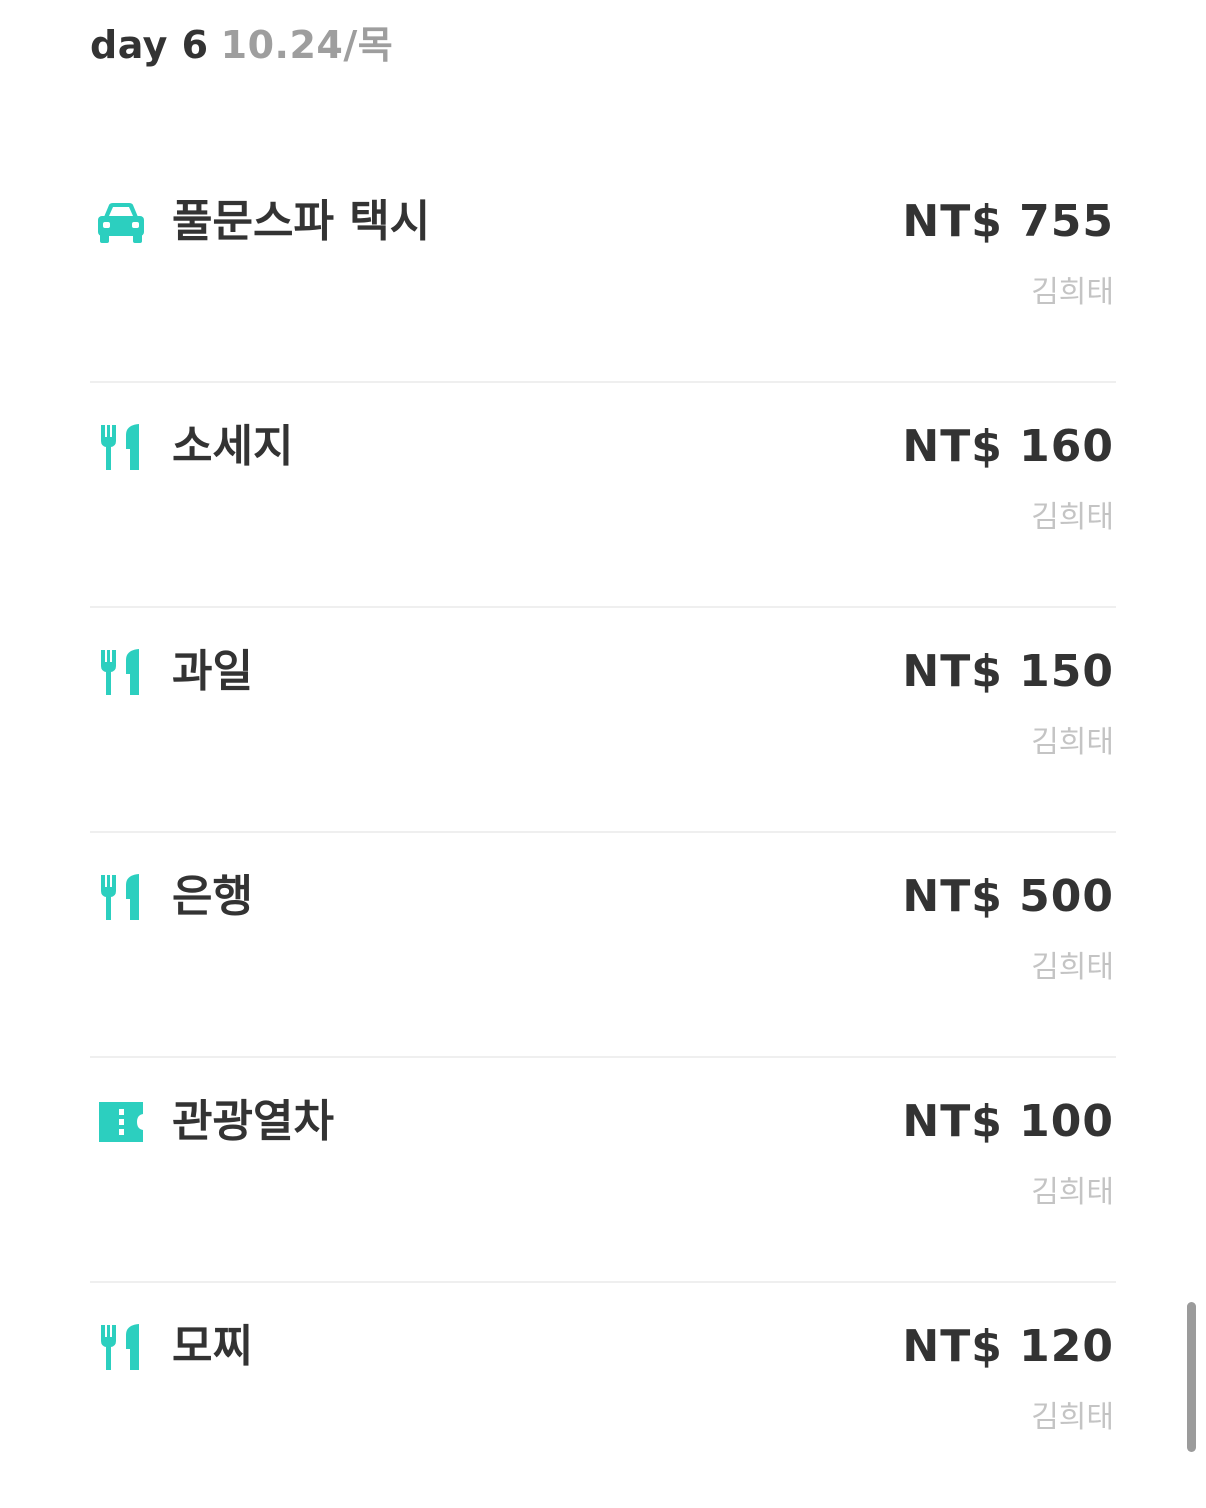 Image resolution: width=1206 pixels, height=1508 pixels. Describe the element at coordinates (1008, 221) in the screenshot. I see `expense-amount: NT$ 755` at that location.